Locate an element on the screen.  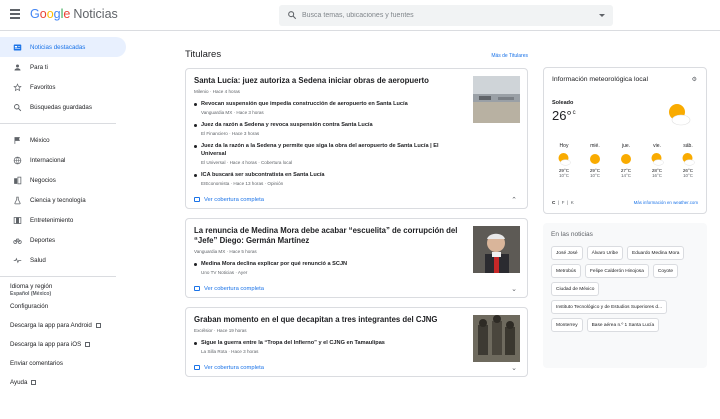
google-news-logo: Google Noticias is located at coordinates (74, 14).